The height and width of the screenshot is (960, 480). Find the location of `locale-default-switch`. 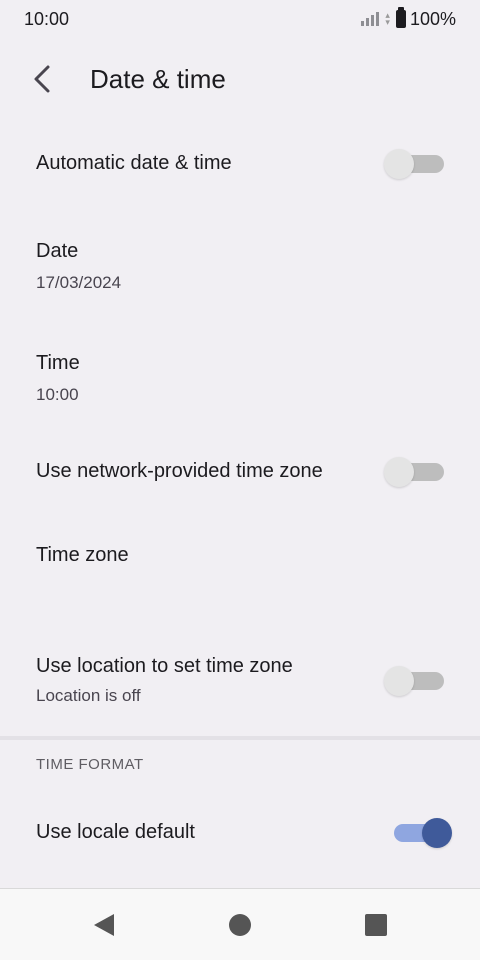

locale-default-switch is located at coordinates (424, 832).